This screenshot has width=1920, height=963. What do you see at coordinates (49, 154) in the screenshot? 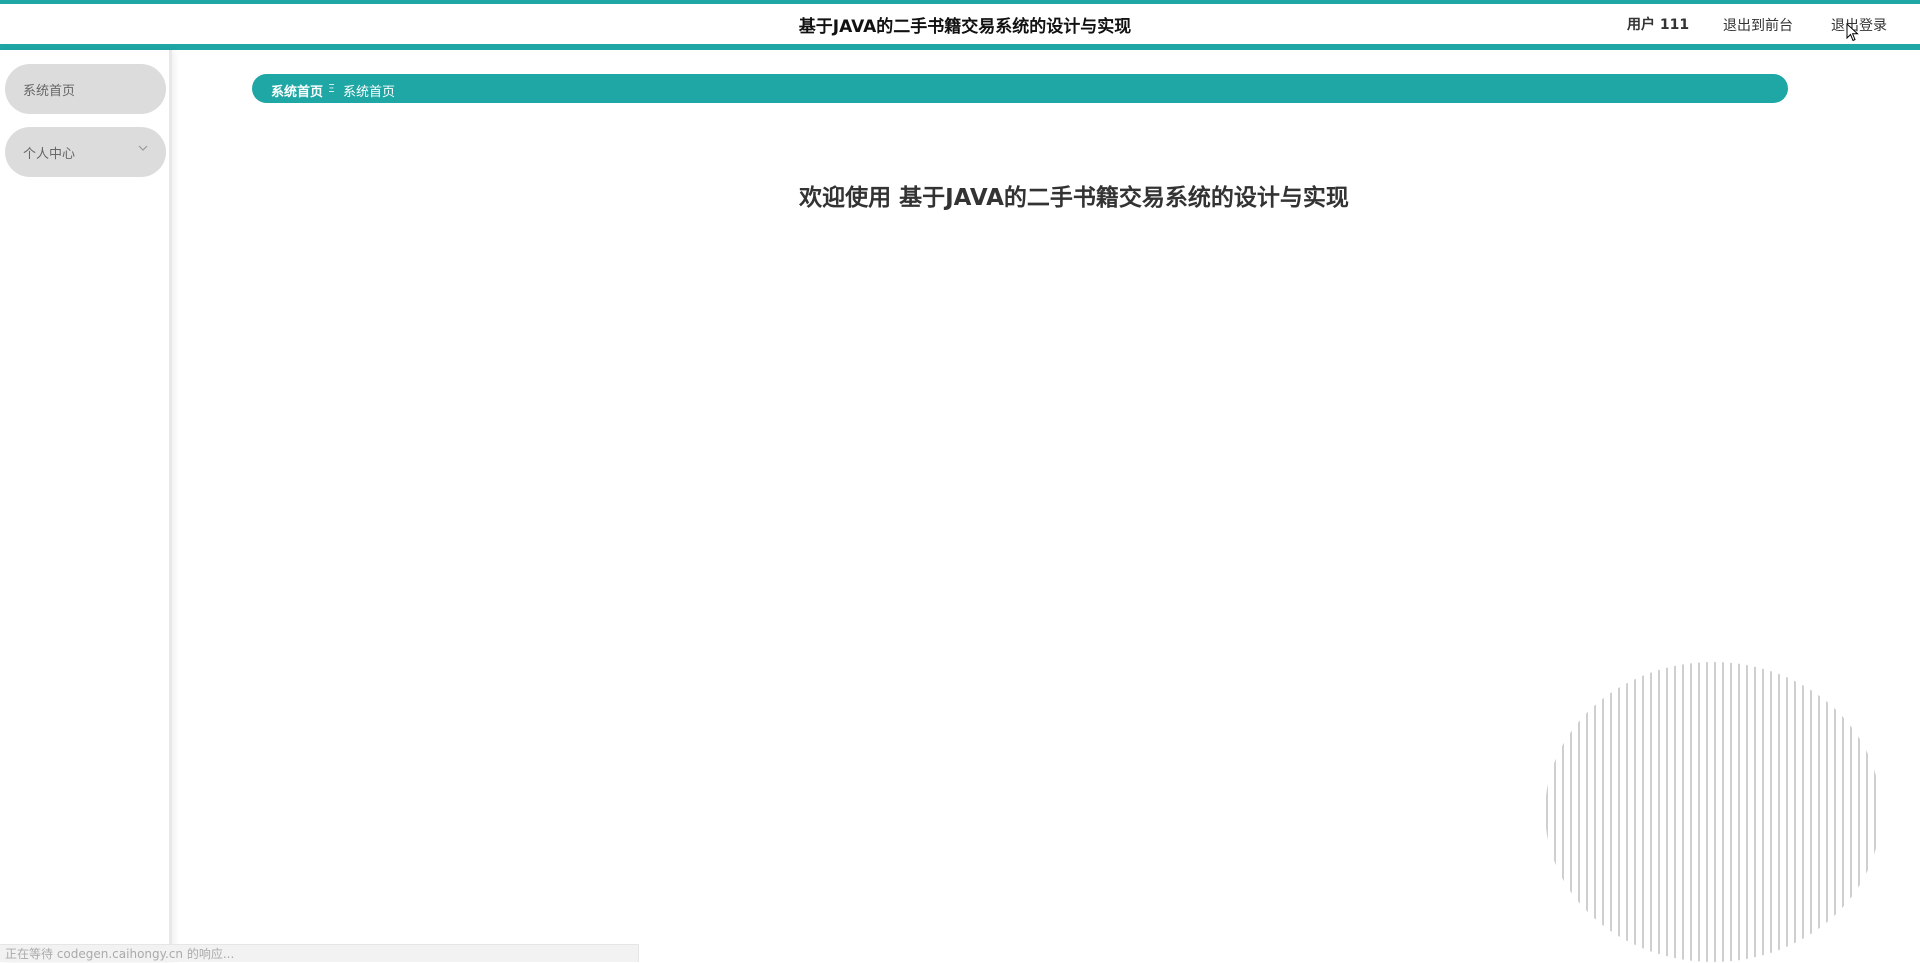
I see `sidebar-item-label: 个人中心` at bounding box center [49, 154].